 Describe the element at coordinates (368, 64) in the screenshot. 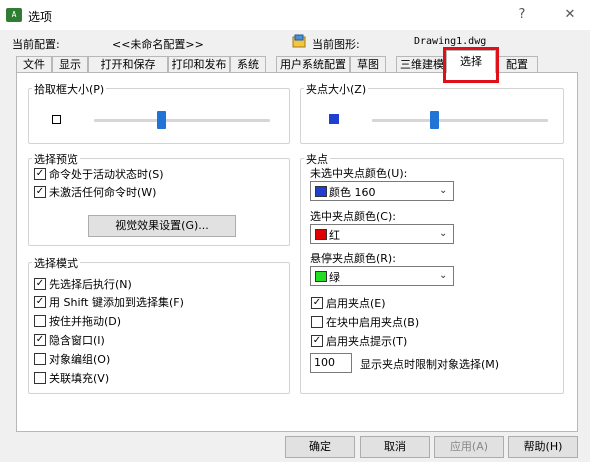

I see `tab-drafting: 草图` at that location.